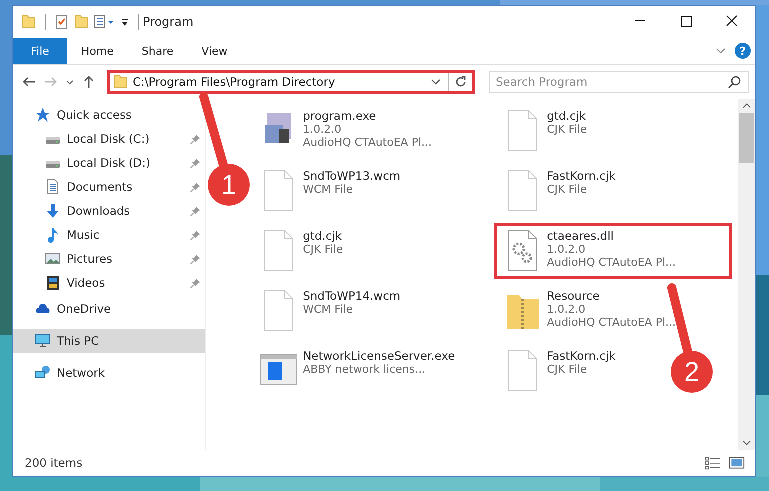 The width and height of the screenshot is (769, 491). What do you see at coordinates (746, 138) in the screenshot?
I see `scrollbar-thumb` at bounding box center [746, 138].